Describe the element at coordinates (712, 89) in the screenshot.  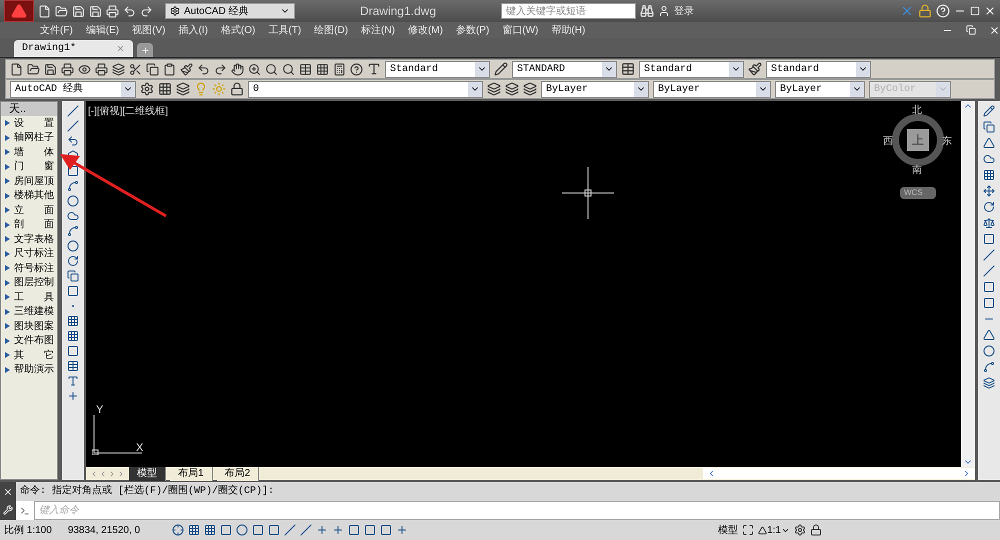
I see `linetype-dropdown: ByLayer` at that location.